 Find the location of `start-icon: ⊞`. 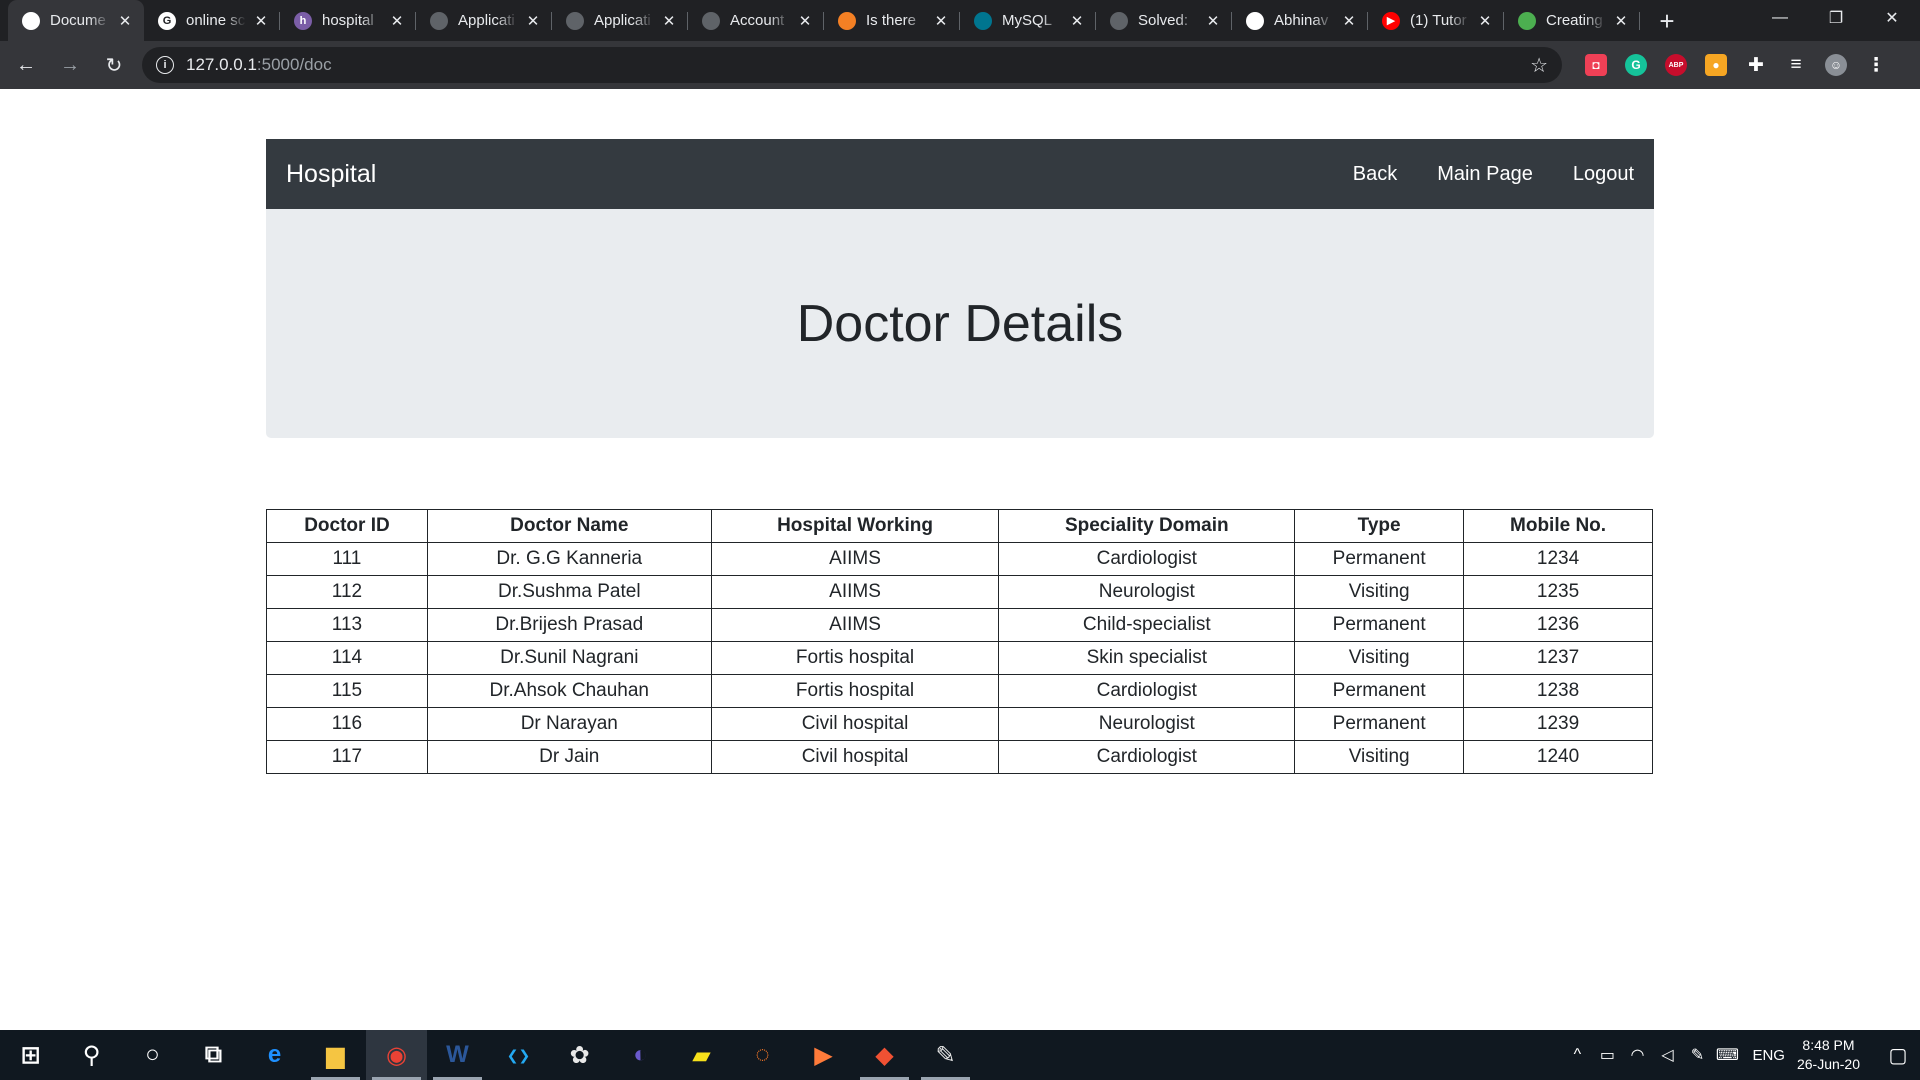

start-icon: ⊞ is located at coordinates (30, 1055).